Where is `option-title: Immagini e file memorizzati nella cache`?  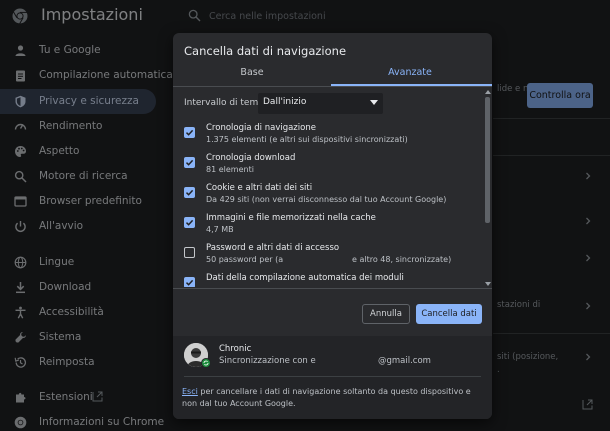 option-title: Immagini e file memorizzati nella cache is located at coordinates (291, 218).